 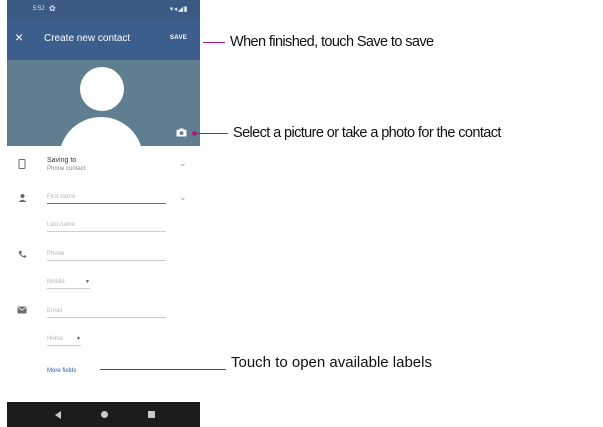 I want to click on email-icon, so click(x=22, y=311).